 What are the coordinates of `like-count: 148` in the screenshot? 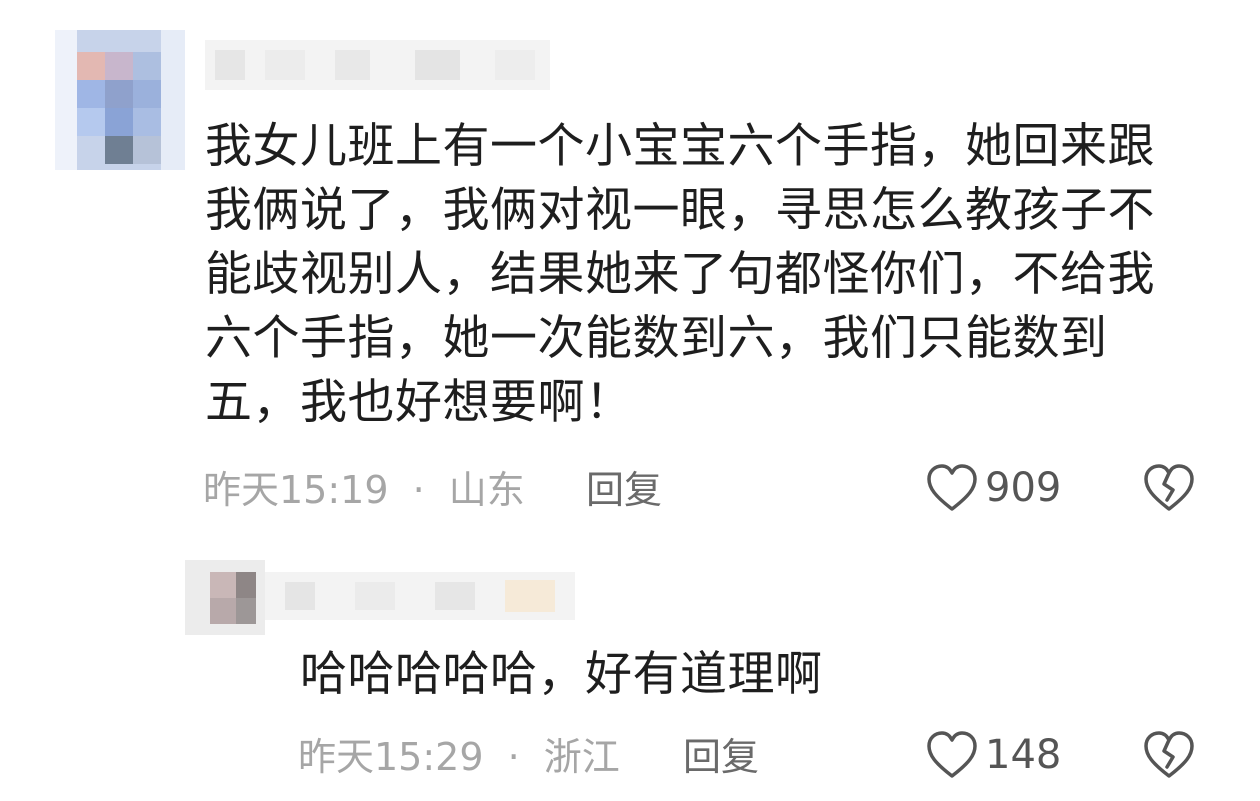 It's located at (1023, 755).